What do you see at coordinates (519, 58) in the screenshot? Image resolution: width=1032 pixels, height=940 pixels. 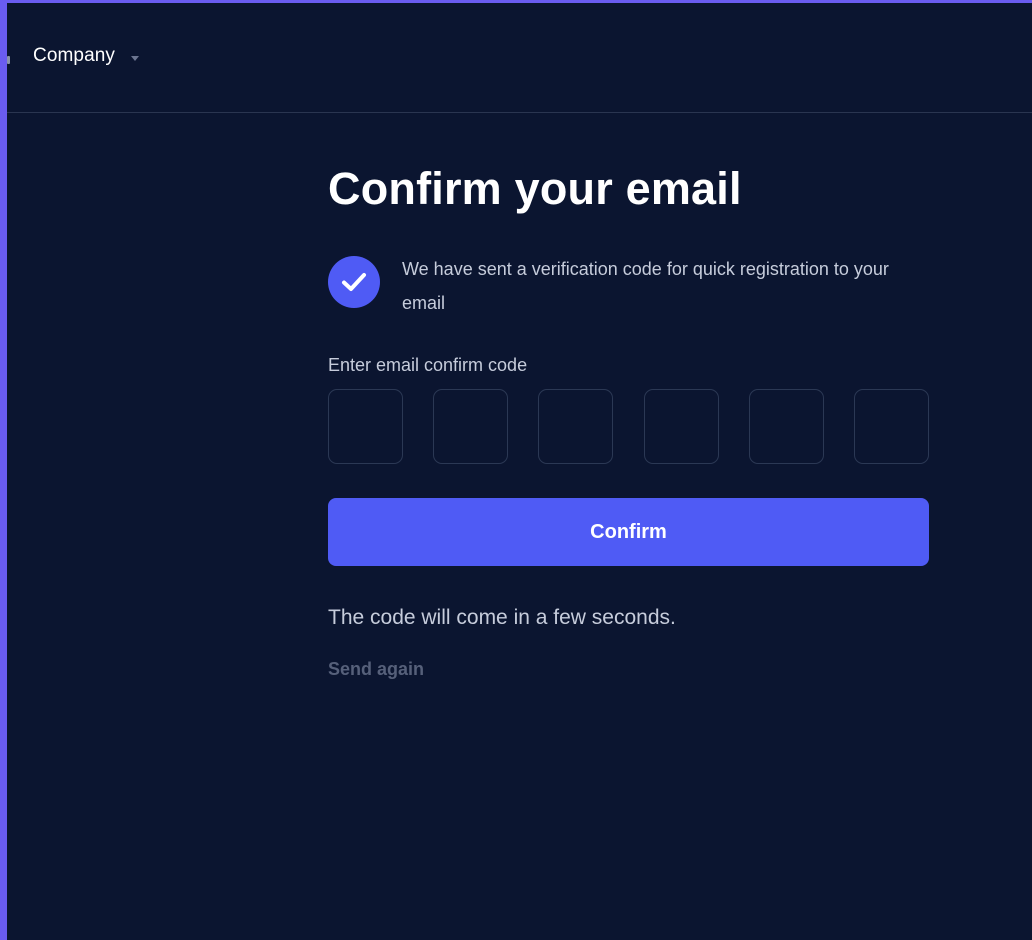 I see `top-header: Company` at bounding box center [519, 58].